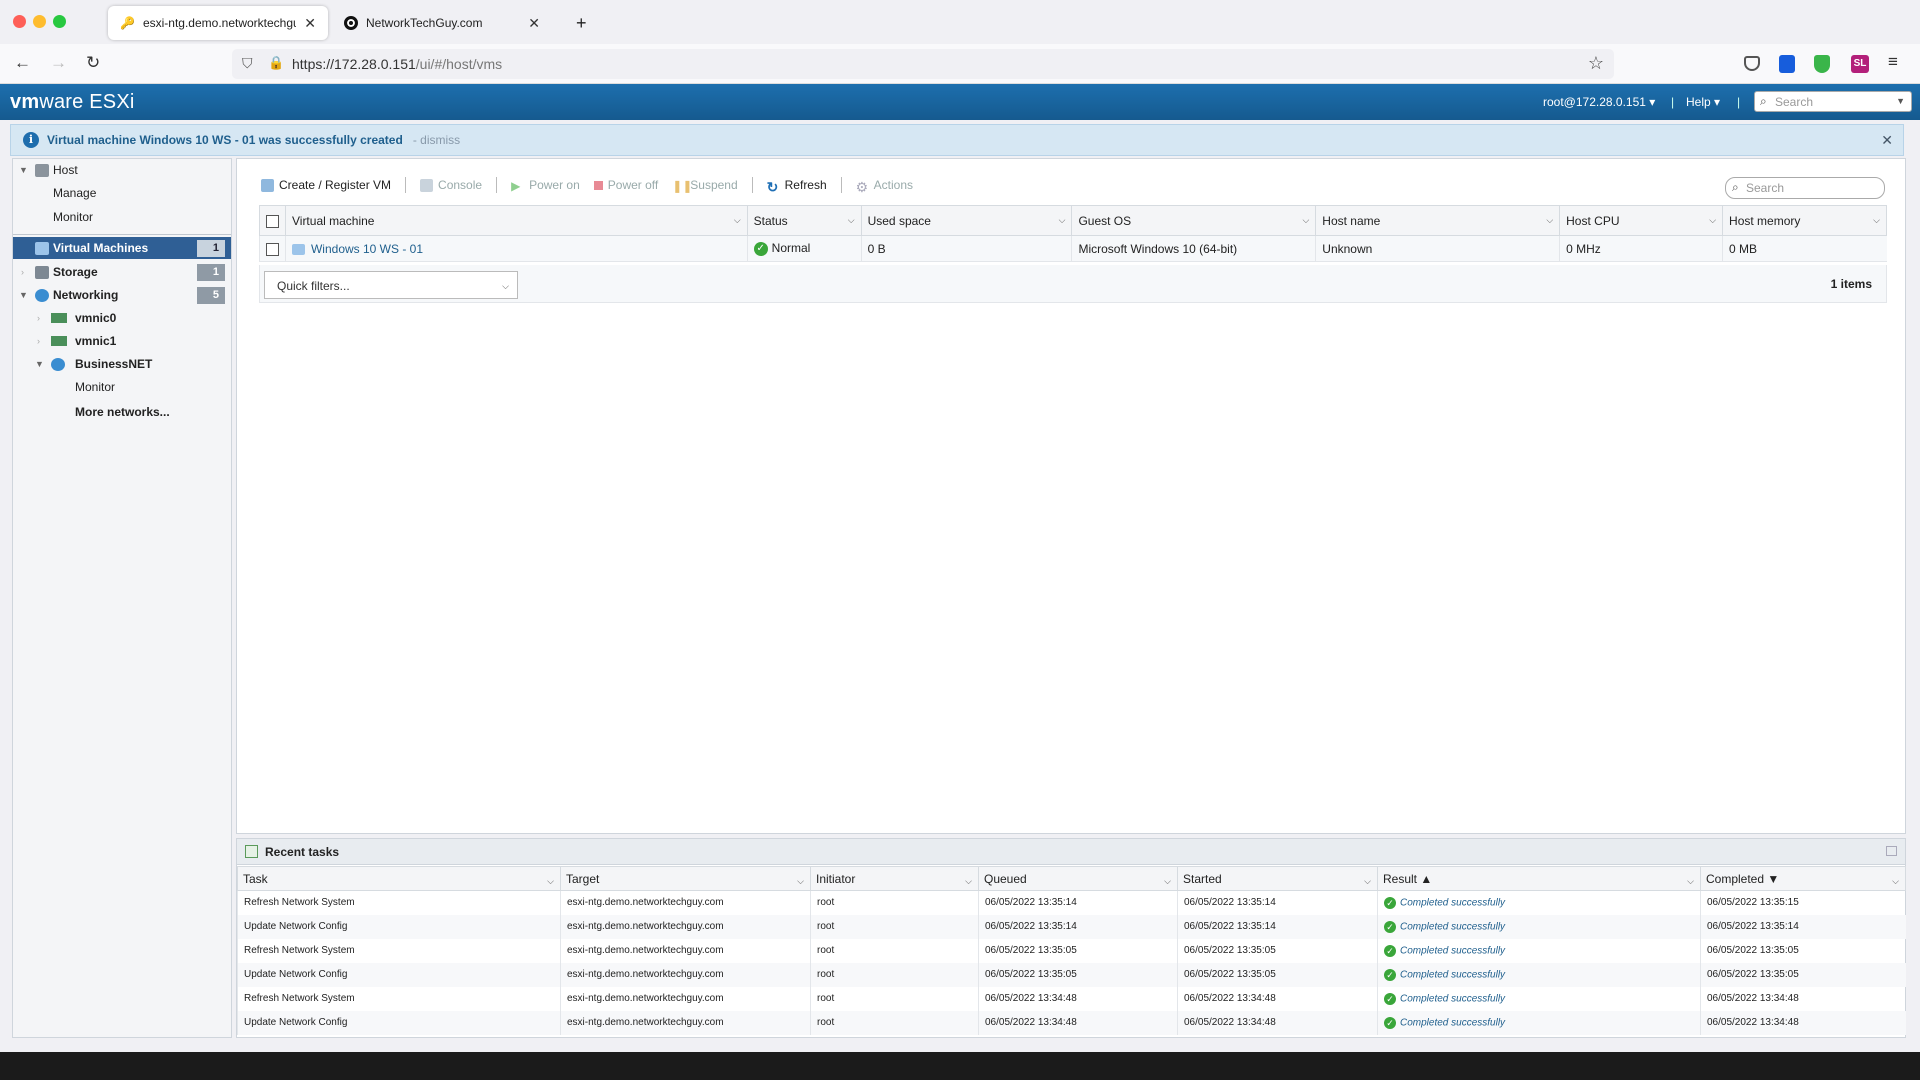 This screenshot has width=1920, height=1080. I want to click on column-header: Started ⌵, so click(1277, 878).